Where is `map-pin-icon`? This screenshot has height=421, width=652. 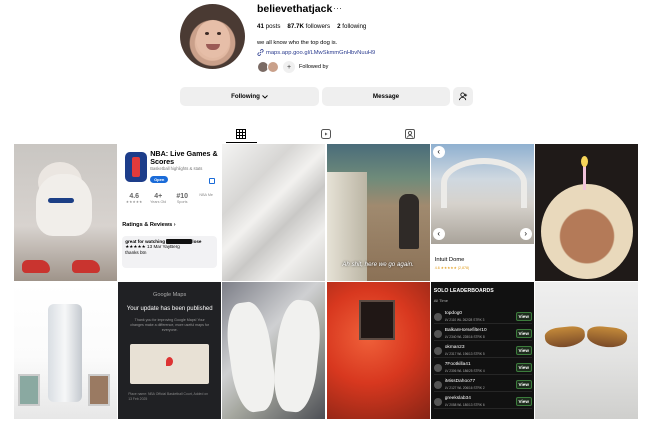 map-pin-icon is located at coordinates (170, 361).